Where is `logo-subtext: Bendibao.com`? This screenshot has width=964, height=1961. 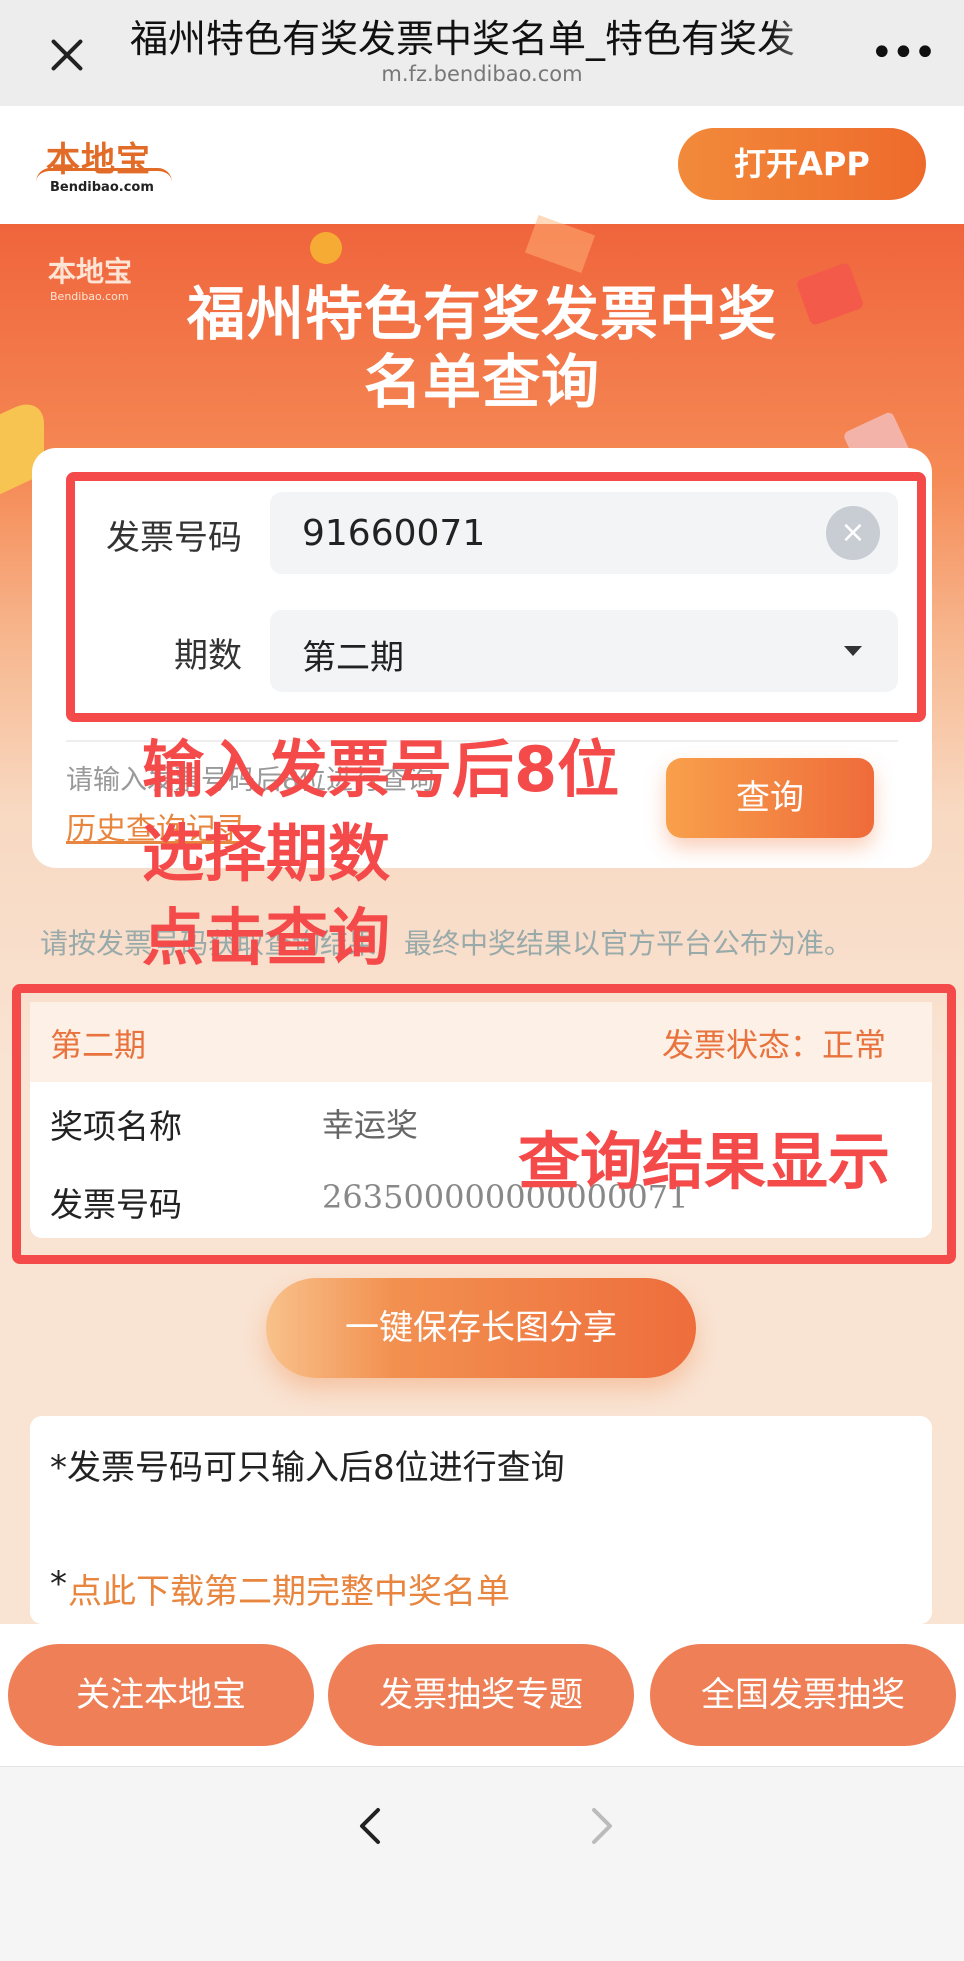 logo-subtext: Bendibao.com is located at coordinates (102, 187).